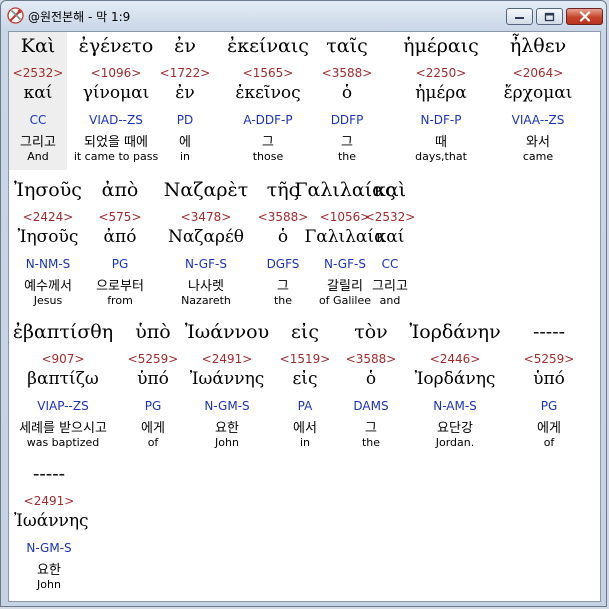  What do you see at coordinates (305, 332) in the screenshot?
I see `greek-word: εἰς` at bounding box center [305, 332].